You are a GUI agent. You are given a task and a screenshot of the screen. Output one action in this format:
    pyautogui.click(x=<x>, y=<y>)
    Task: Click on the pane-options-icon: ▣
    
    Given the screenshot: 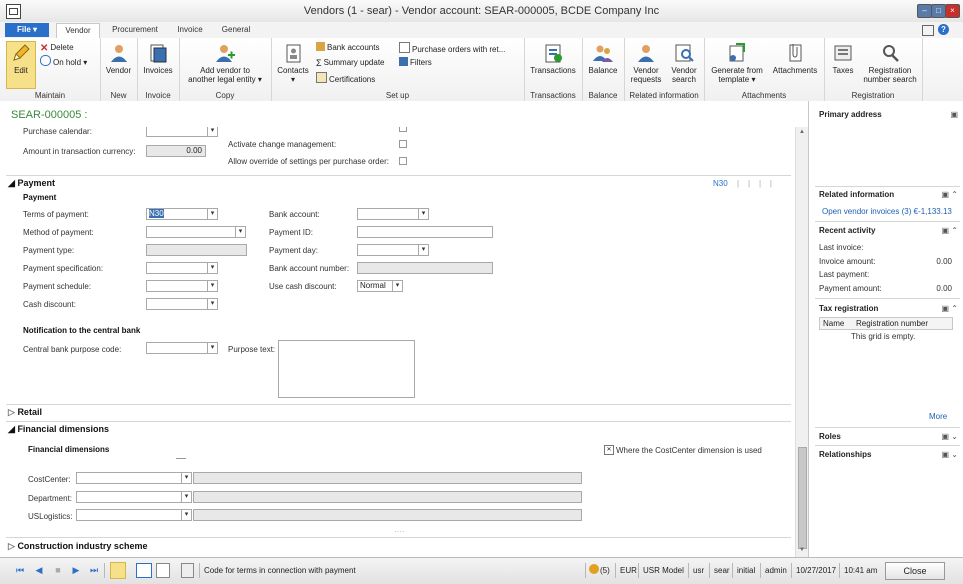 What is the action you would take?
    pyautogui.click(x=954, y=114)
    